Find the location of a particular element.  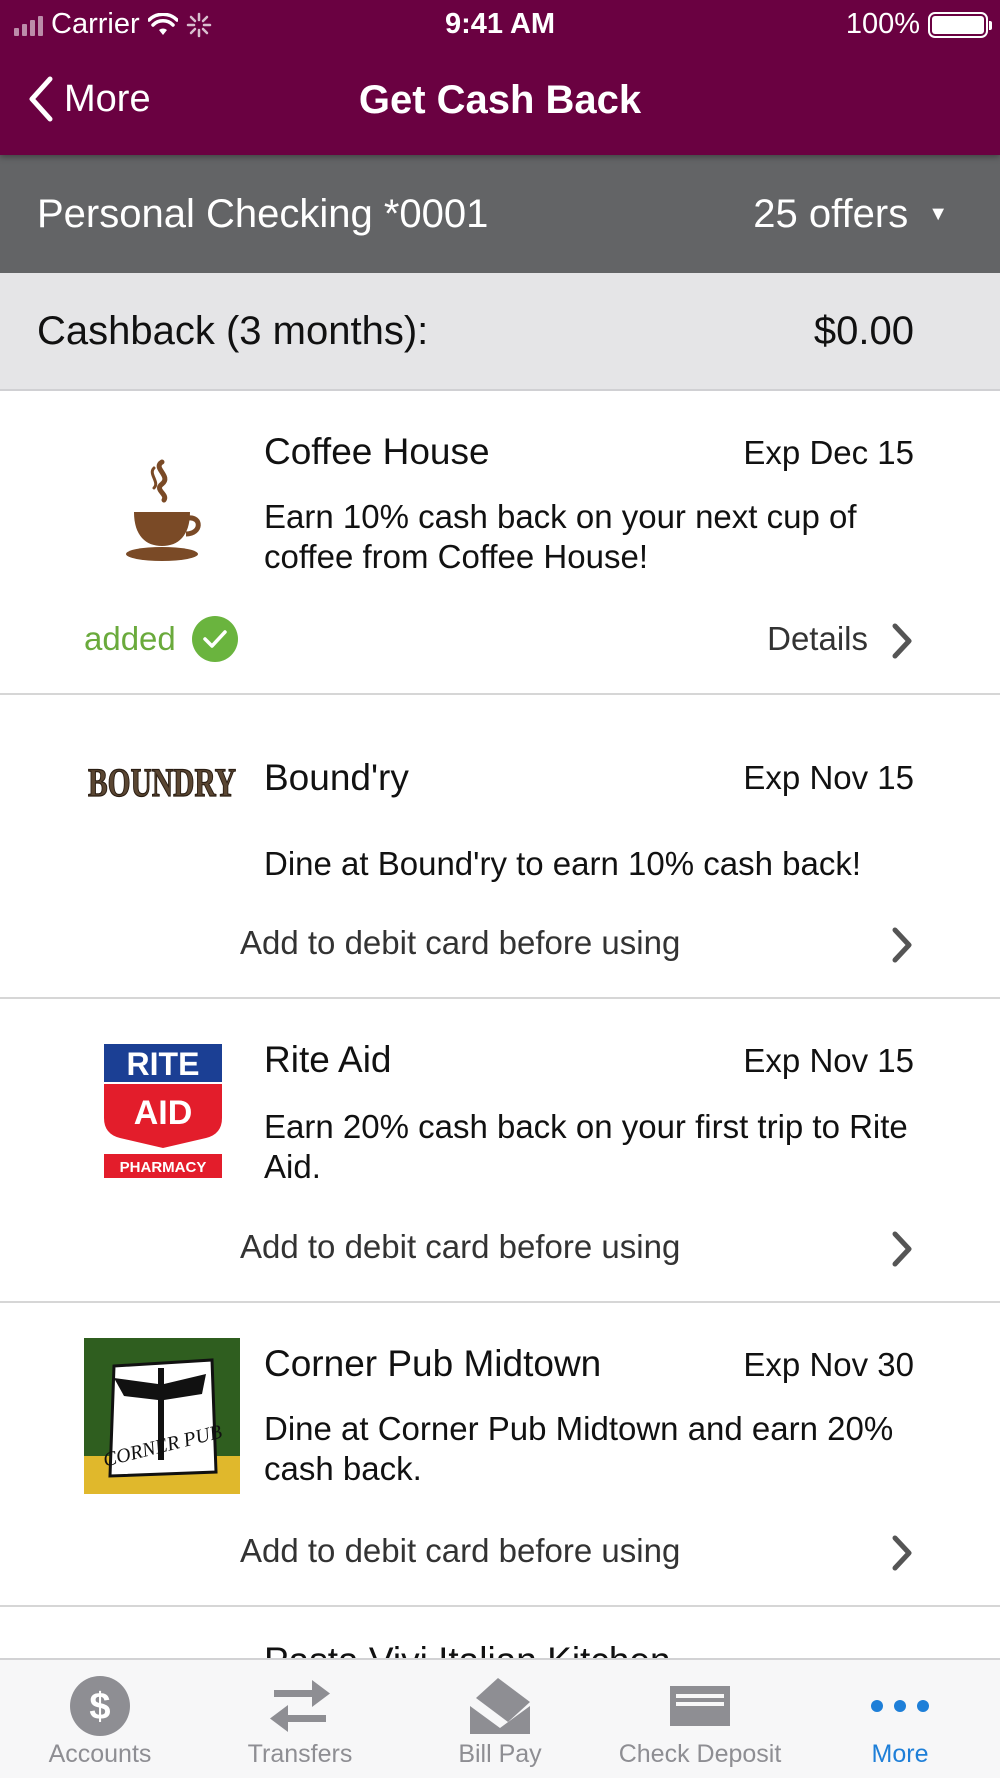

check-icon is located at coordinates (700, 1706).